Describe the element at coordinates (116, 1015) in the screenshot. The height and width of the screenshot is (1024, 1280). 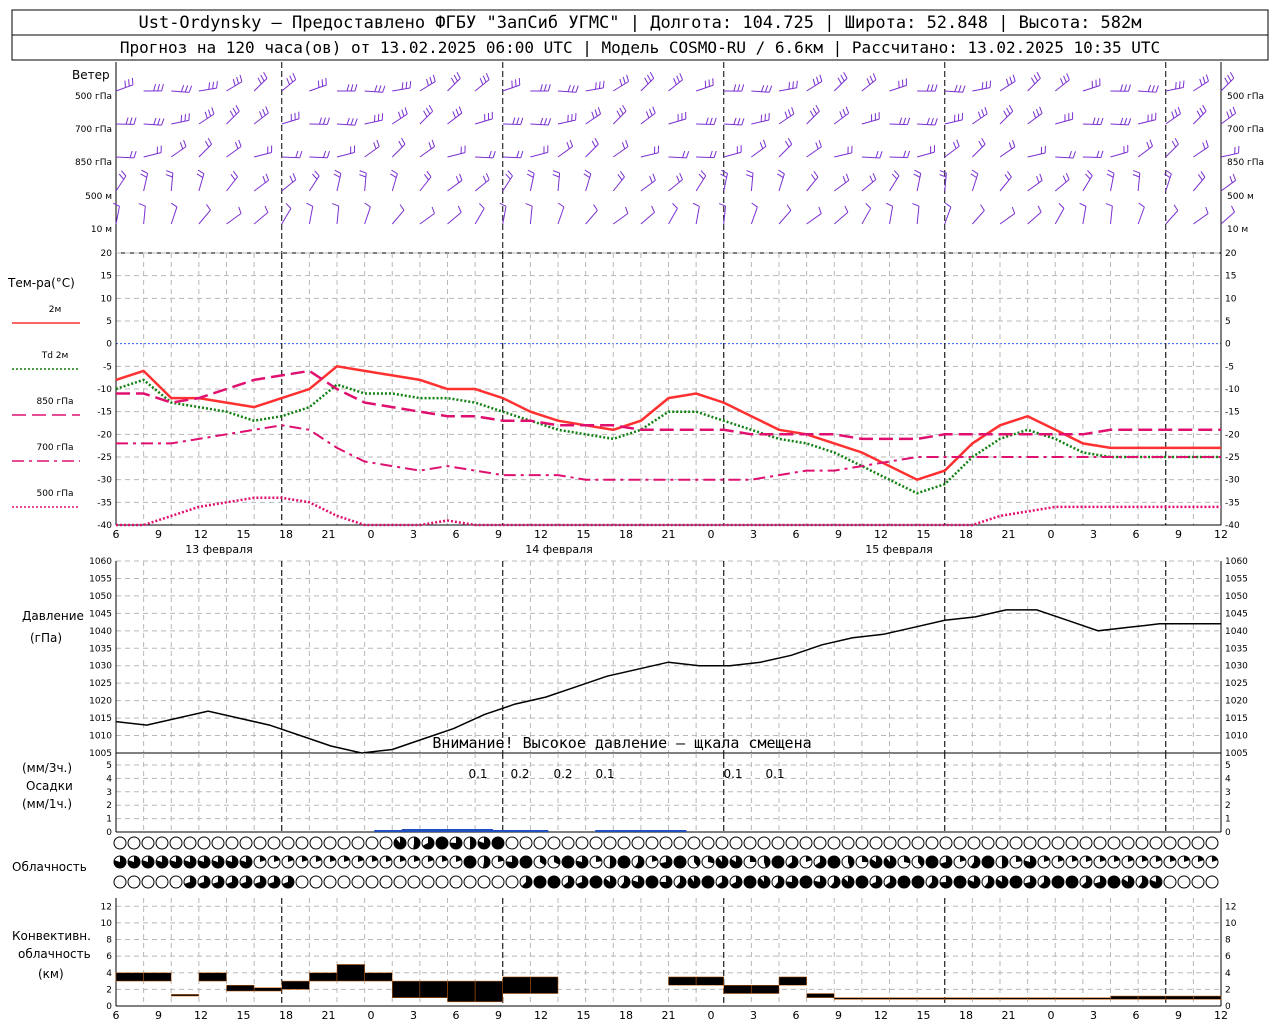
I see `conv-xtick: 6` at that location.